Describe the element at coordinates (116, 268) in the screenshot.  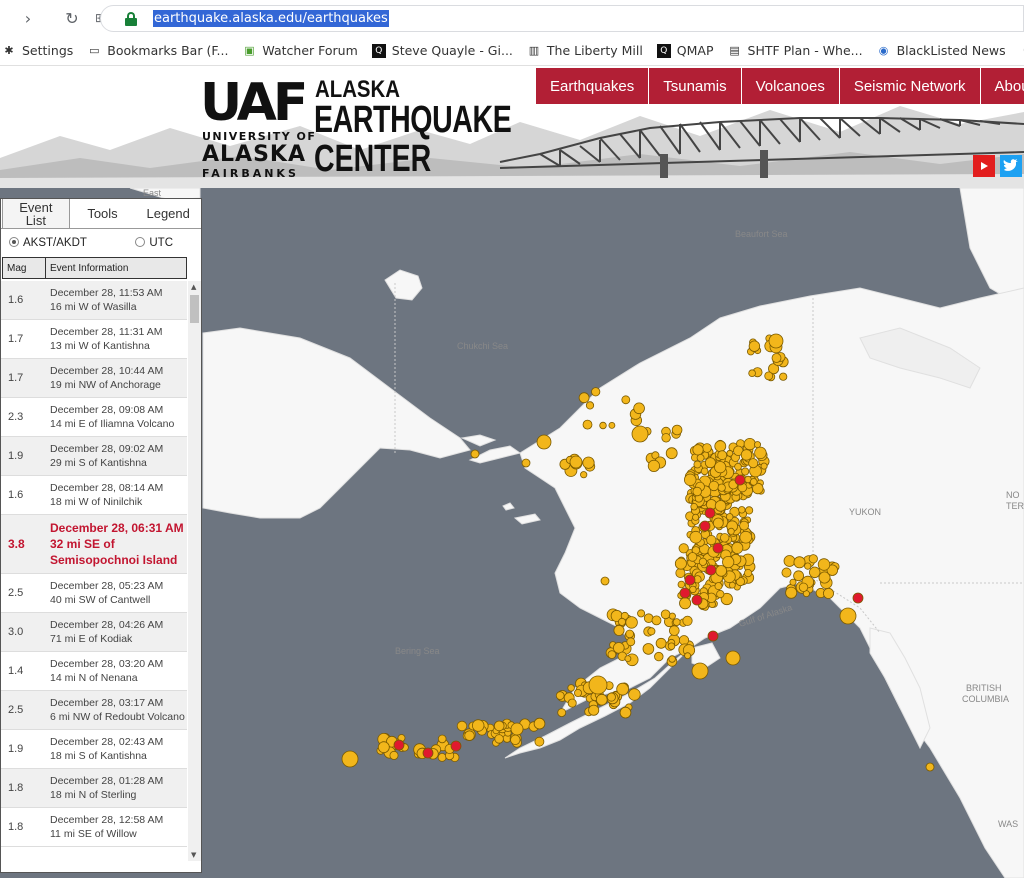
I see `col-info-header: Event Information` at that location.